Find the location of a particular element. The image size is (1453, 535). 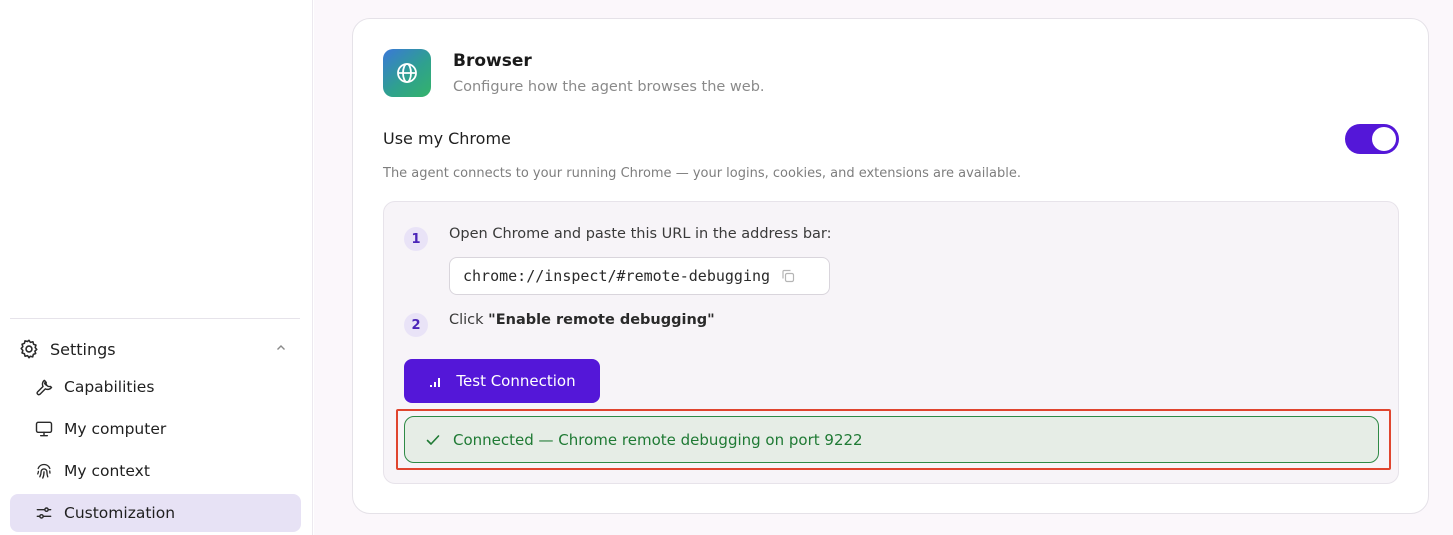

sidebar-item-customization: Customization is located at coordinates (155, 513).